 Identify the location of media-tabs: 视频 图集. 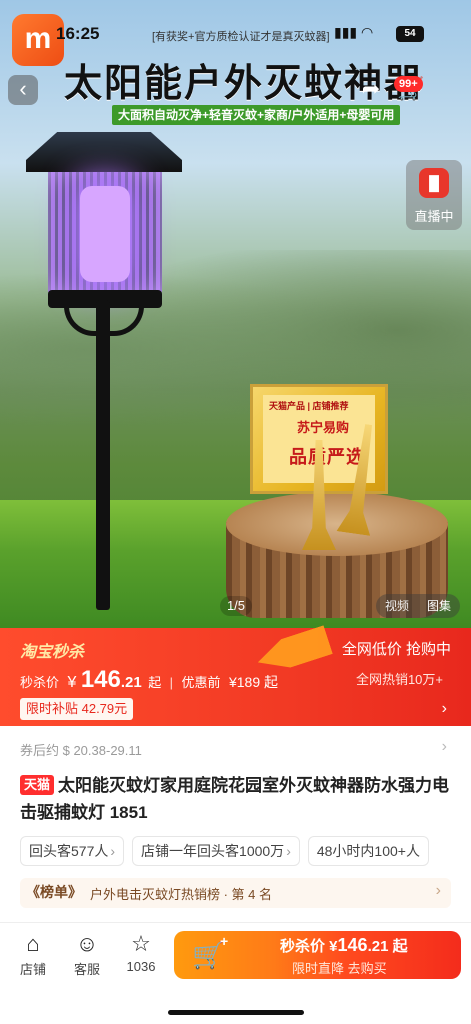
(418, 606).